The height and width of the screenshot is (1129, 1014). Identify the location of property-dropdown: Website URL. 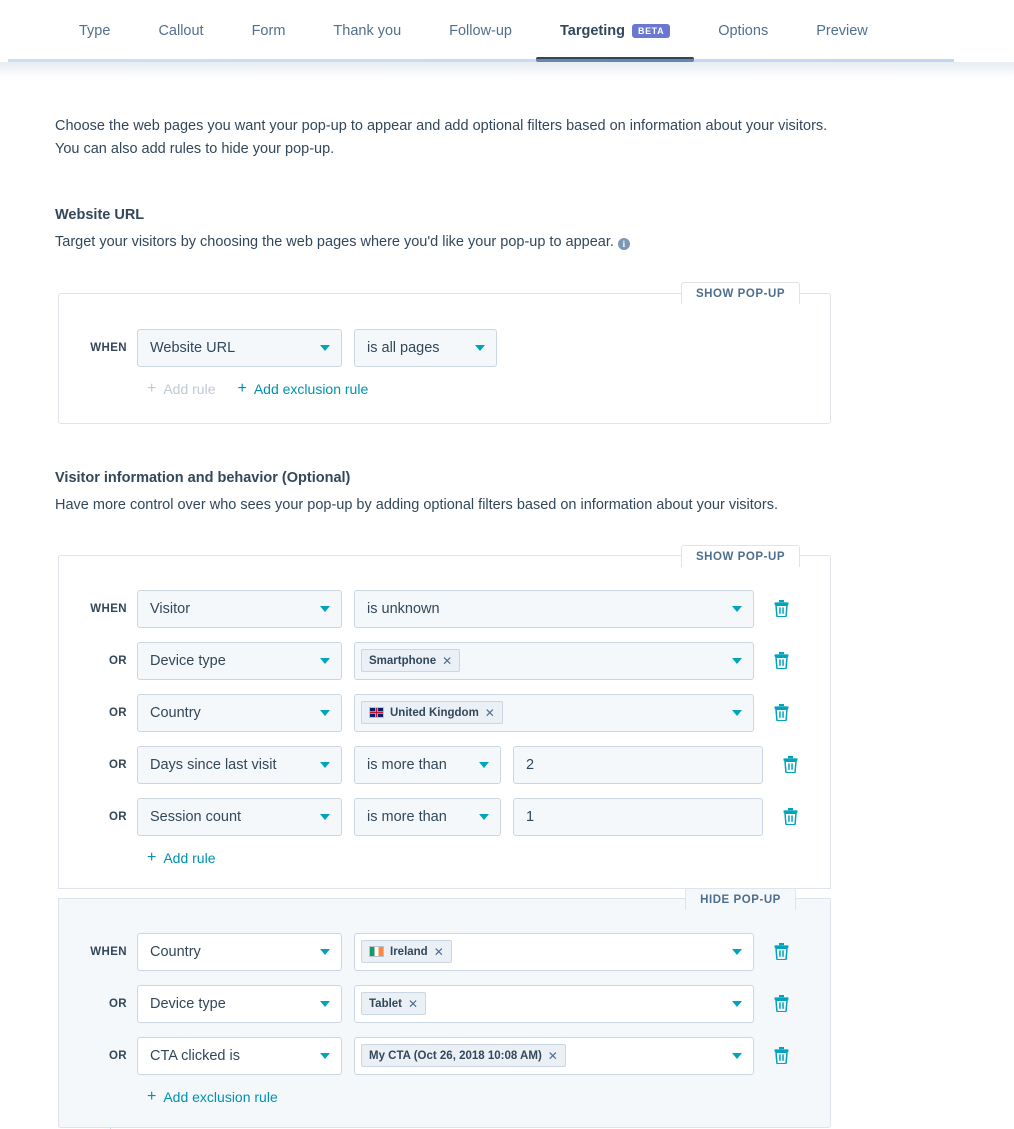
(239, 348).